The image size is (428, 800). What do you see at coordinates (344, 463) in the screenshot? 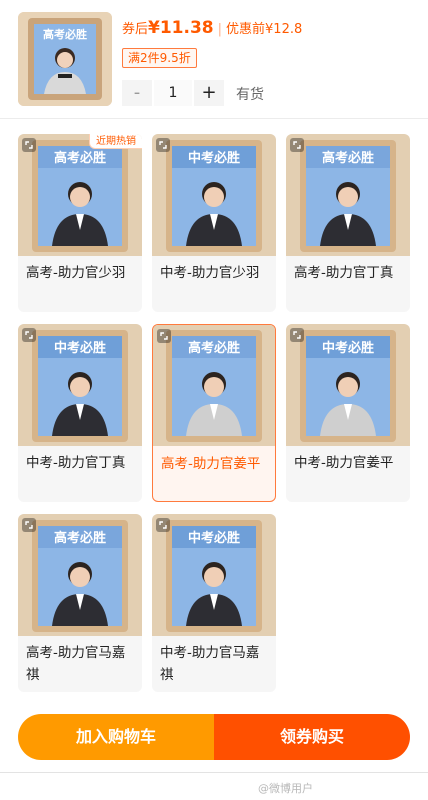
I see `variant-label: 中考-助力官姜平` at bounding box center [344, 463].